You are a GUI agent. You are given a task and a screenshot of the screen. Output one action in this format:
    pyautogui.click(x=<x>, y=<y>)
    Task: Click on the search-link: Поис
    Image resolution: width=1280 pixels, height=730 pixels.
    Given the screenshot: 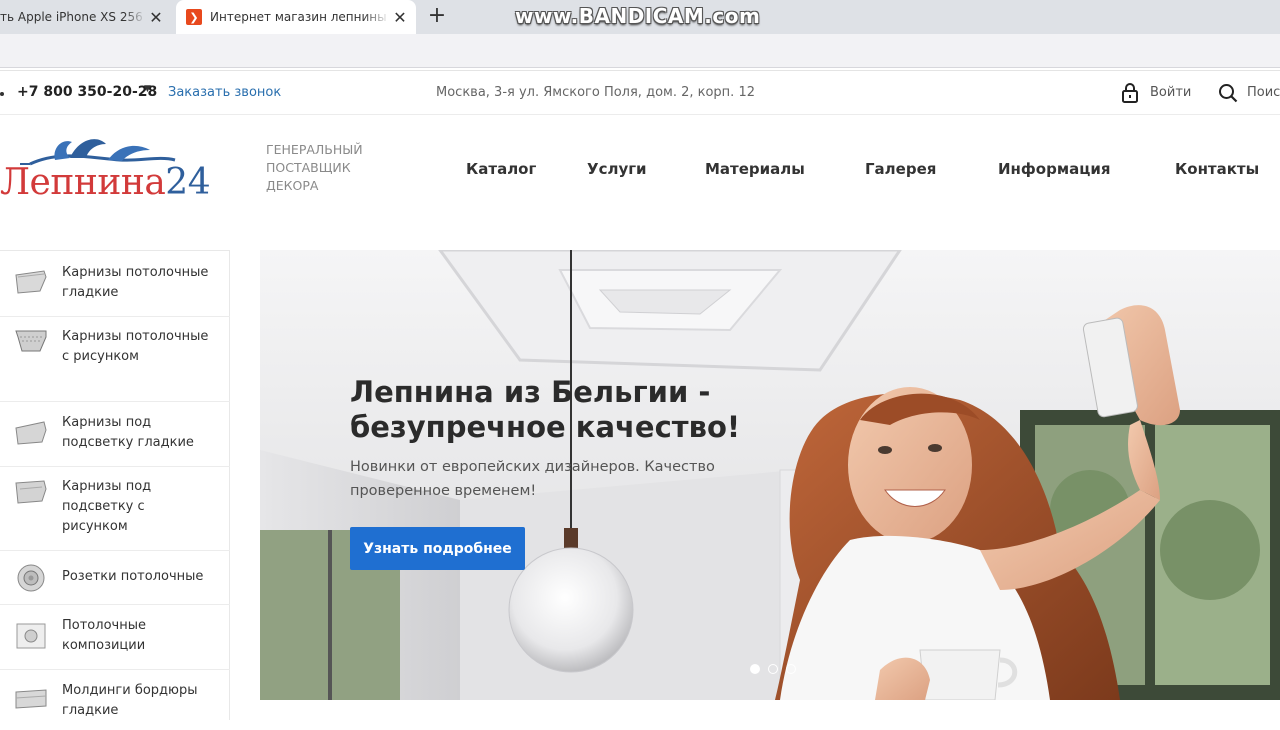 What is the action you would take?
    pyautogui.click(x=1263, y=92)
    